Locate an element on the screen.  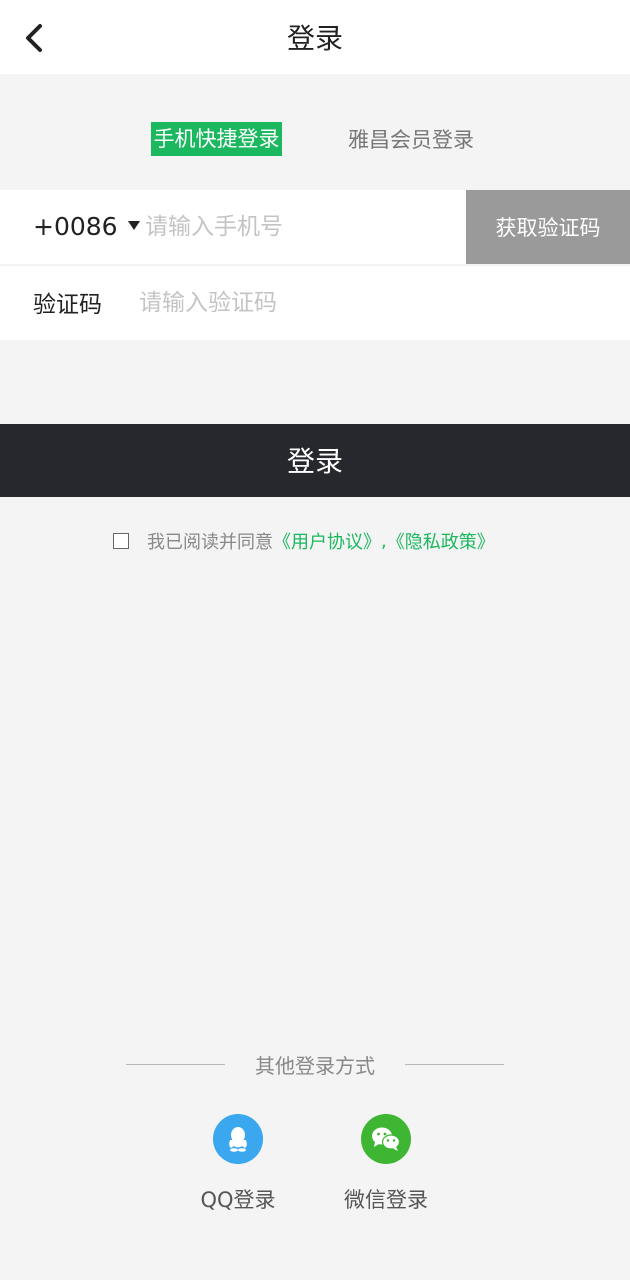
page-title: 登录 is located at coordinates (314, 38).